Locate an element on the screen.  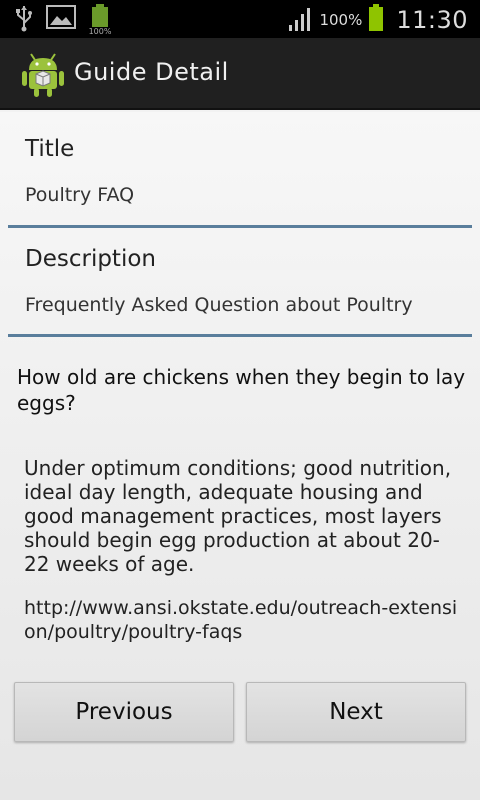
status-bar-right: 100% 11:30 is located at coordinates (377, 20).